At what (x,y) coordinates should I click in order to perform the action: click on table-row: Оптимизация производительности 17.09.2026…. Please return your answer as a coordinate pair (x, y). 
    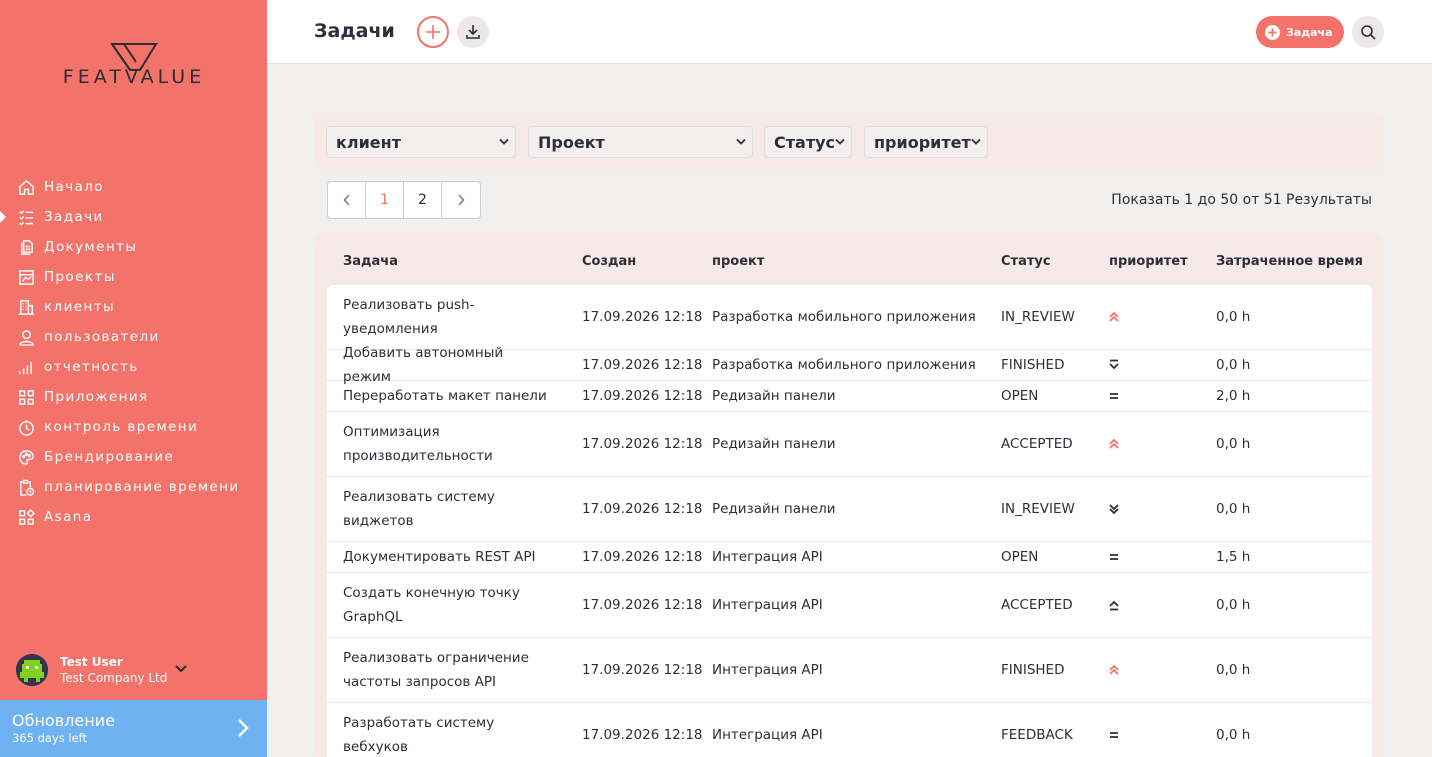
    Looking at the image, I should click on (849, 444).